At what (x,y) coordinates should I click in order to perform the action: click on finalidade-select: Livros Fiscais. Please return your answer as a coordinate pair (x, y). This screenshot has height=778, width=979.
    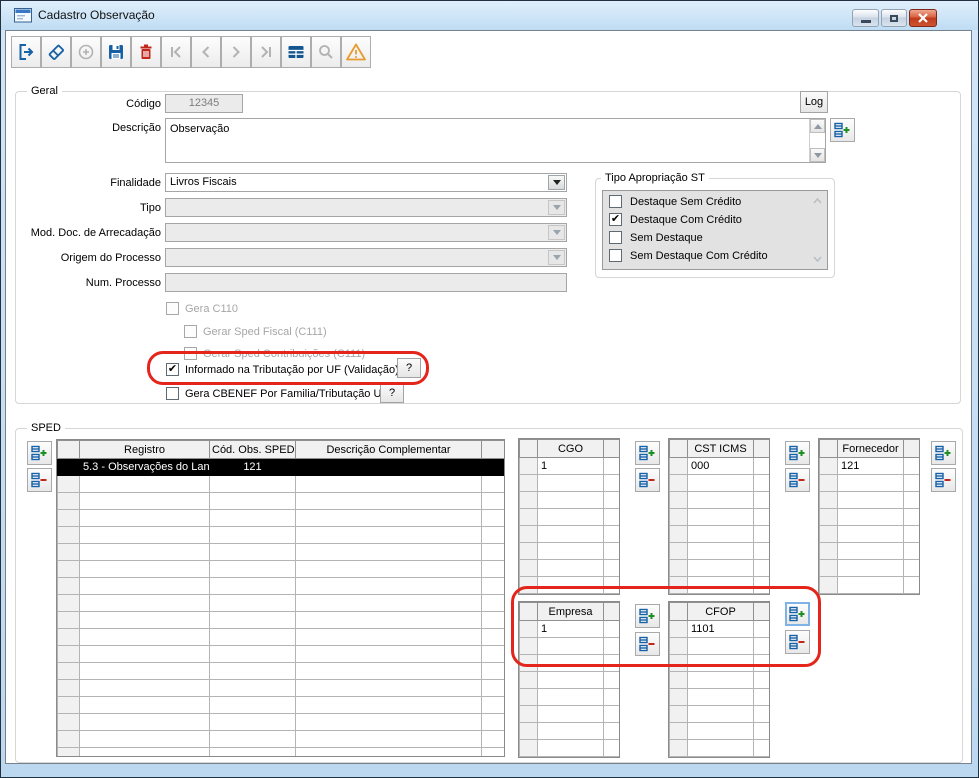
    Looking at the image, I should click on (366, 182).